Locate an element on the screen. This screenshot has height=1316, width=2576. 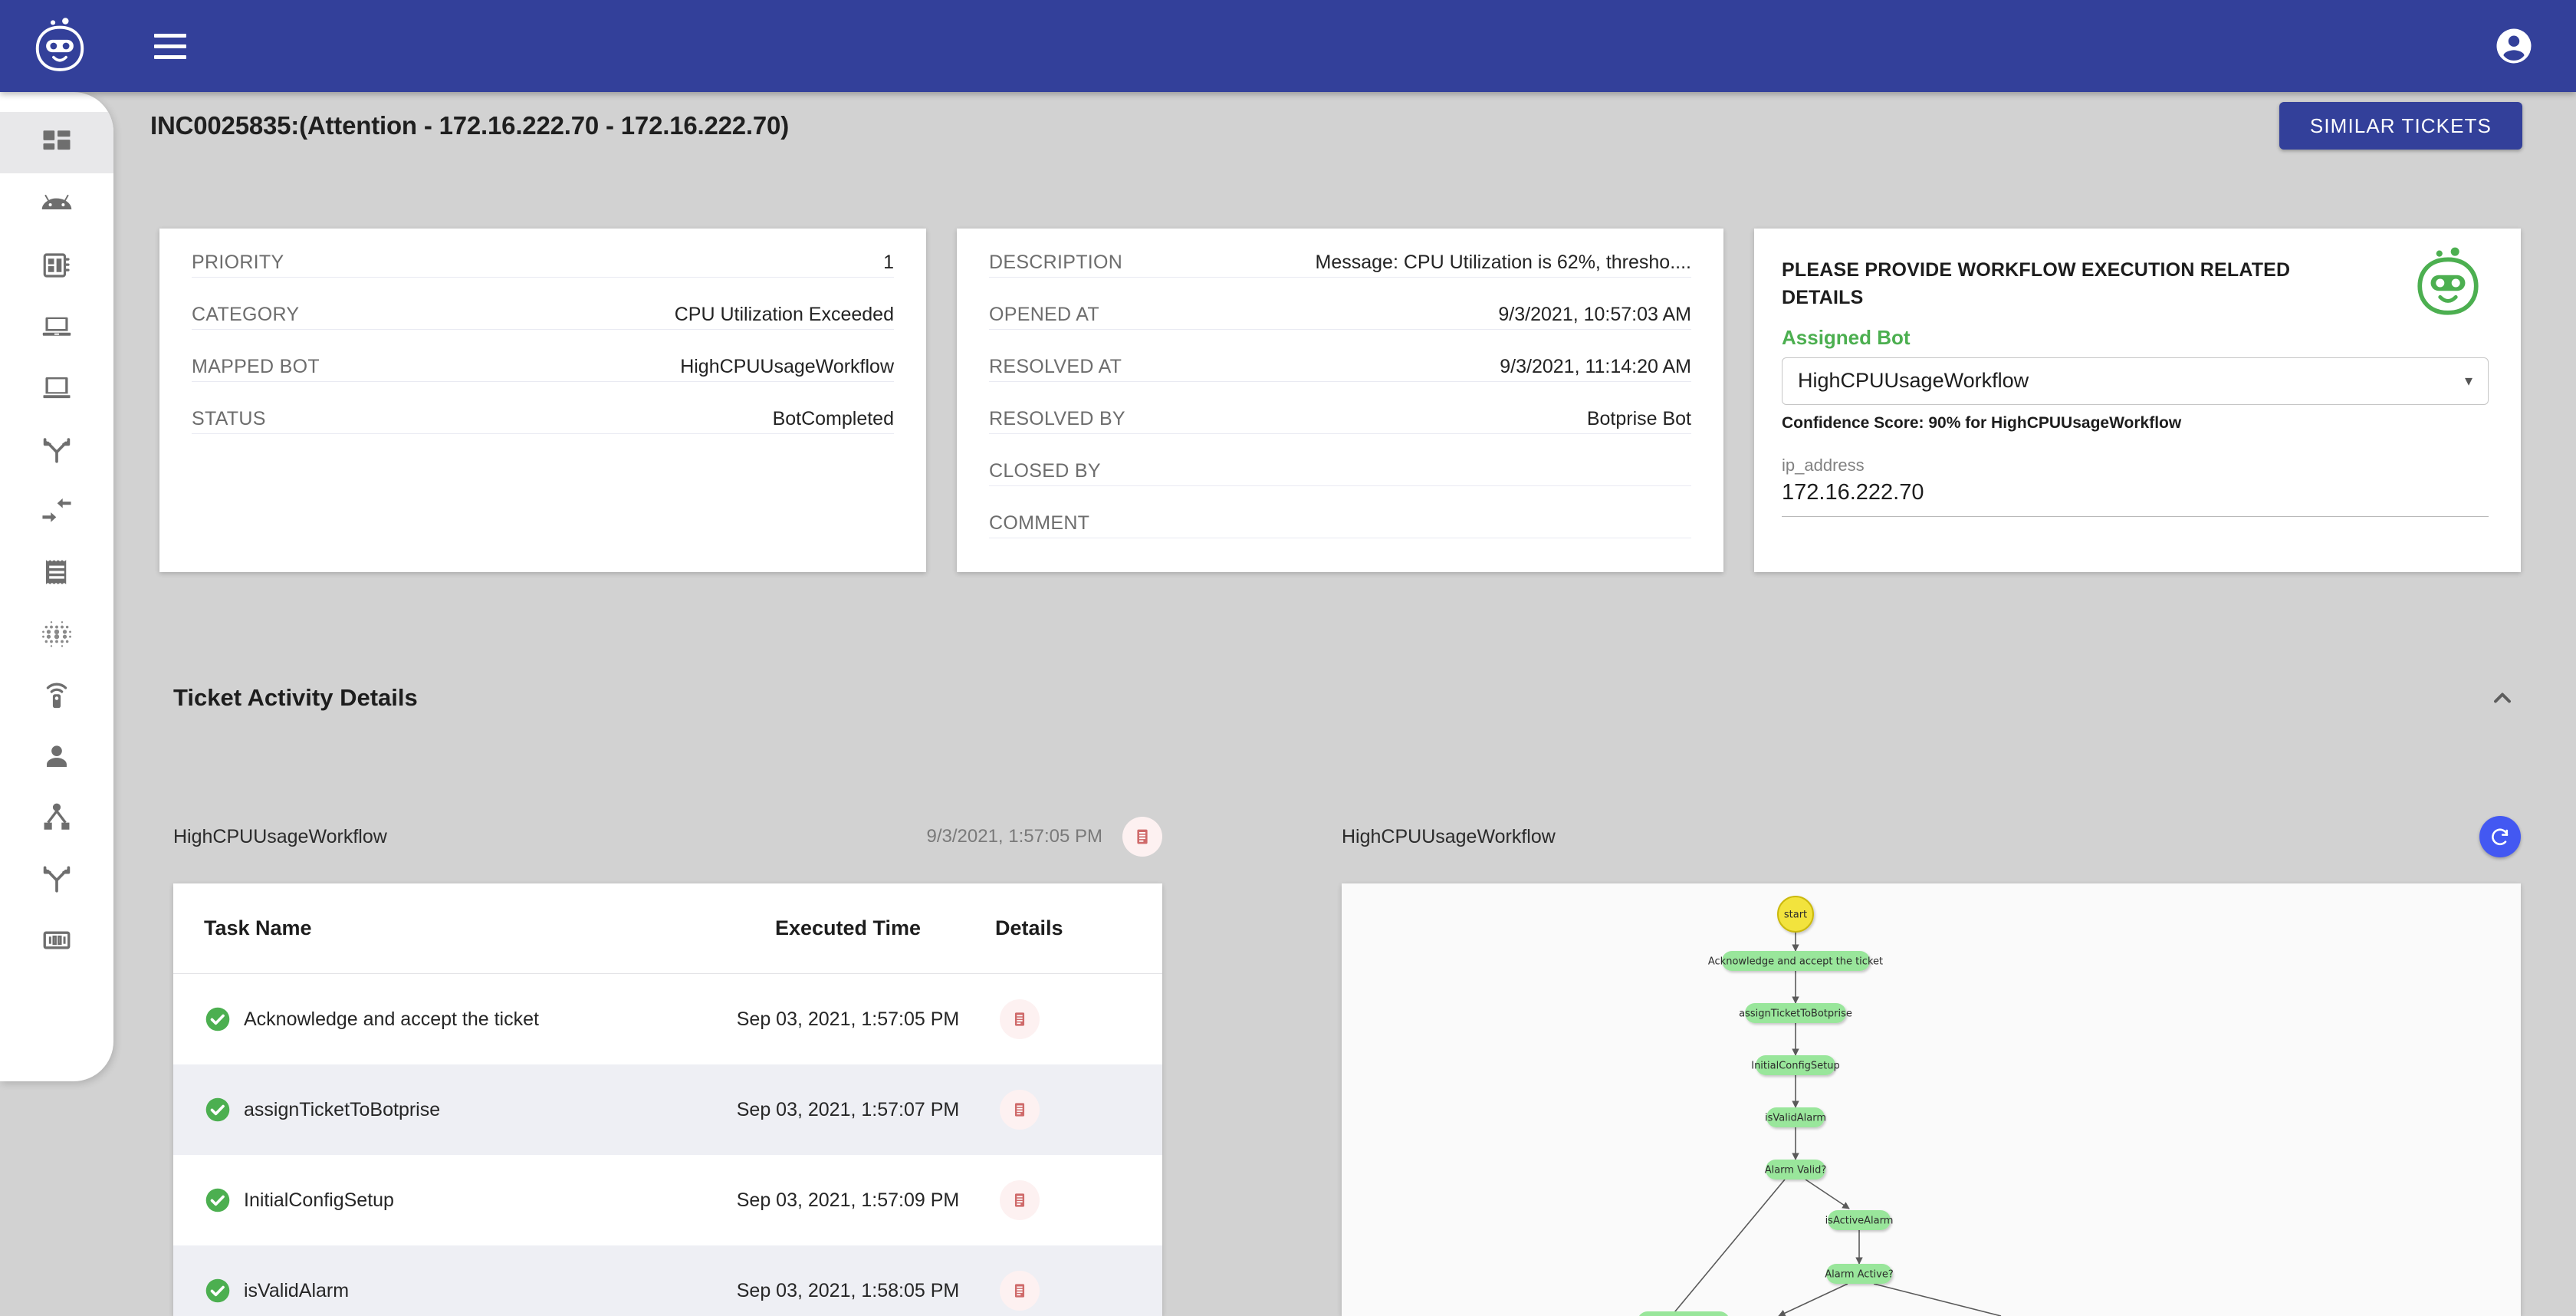
left-workflow-name: HighCPUUsageWorkflow is located at coordinates (280, 836).